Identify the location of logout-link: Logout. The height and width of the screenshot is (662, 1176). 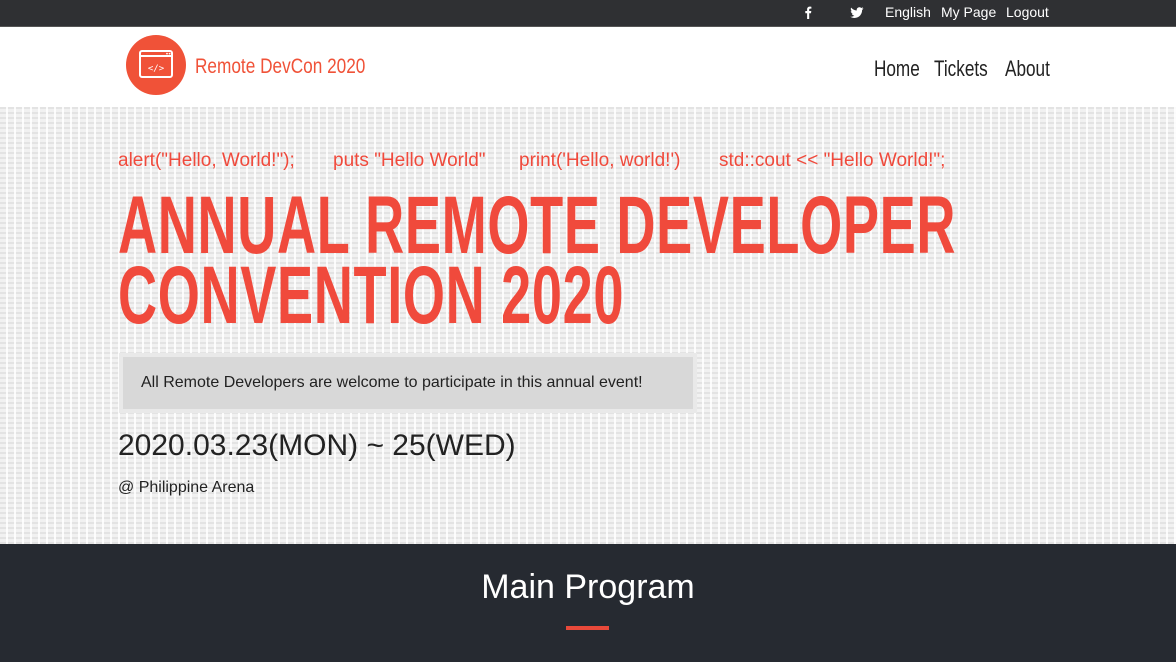
(1027, 13).